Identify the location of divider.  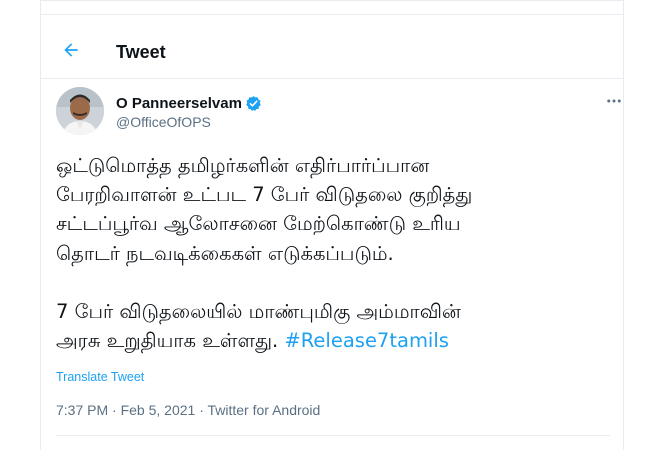
(333, 435).